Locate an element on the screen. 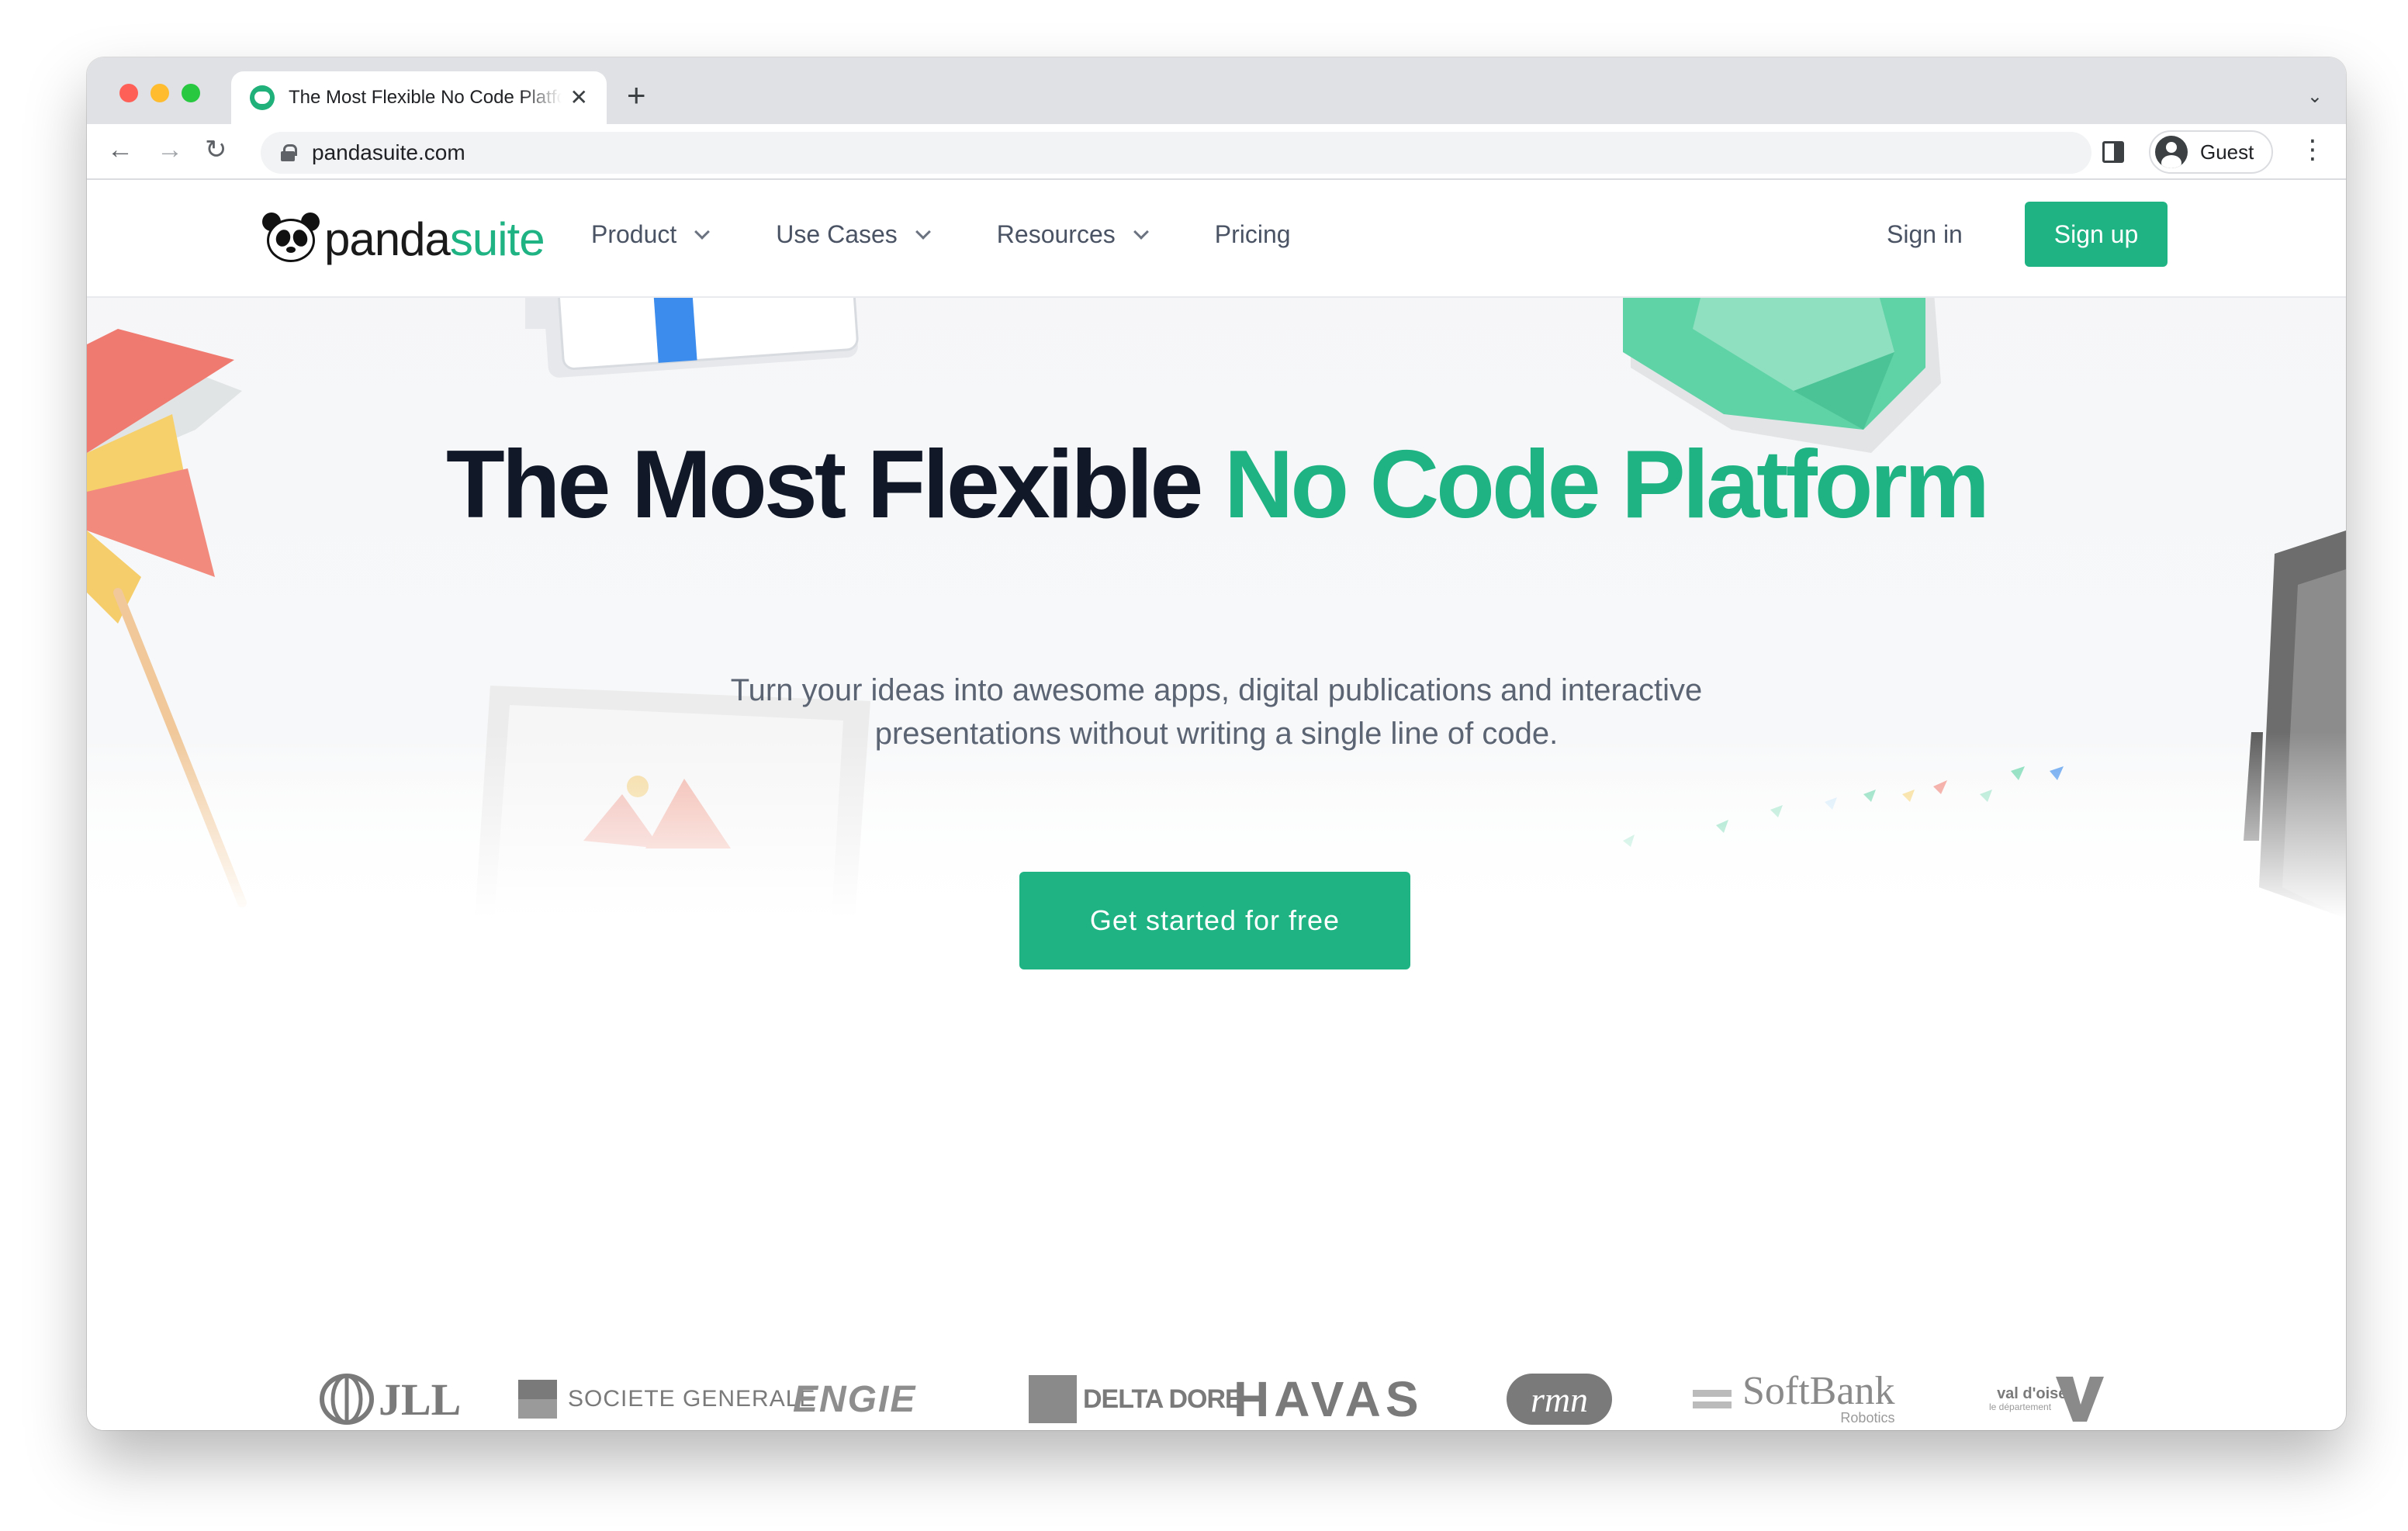 This screenshot has height=1531, width=2408. societe-generale-logo: SOCIETE GENERALE is located at coordinates (667, 1399).